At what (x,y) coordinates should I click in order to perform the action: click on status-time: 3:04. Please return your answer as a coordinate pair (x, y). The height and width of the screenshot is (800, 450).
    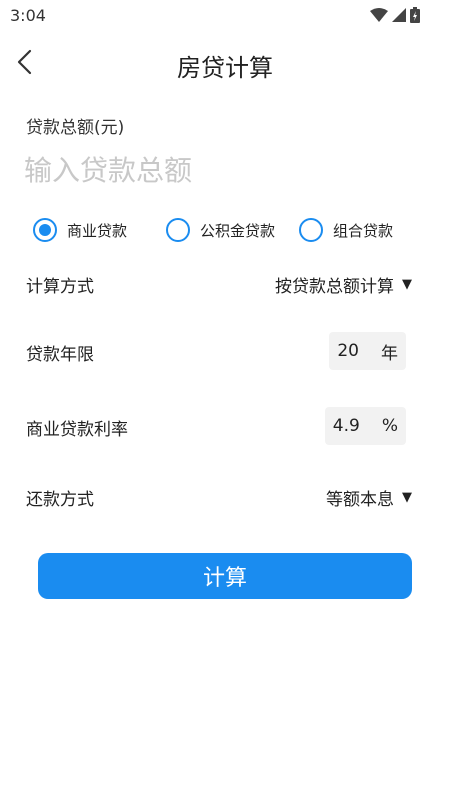
    Looking at the image, I should click on (28, 15).